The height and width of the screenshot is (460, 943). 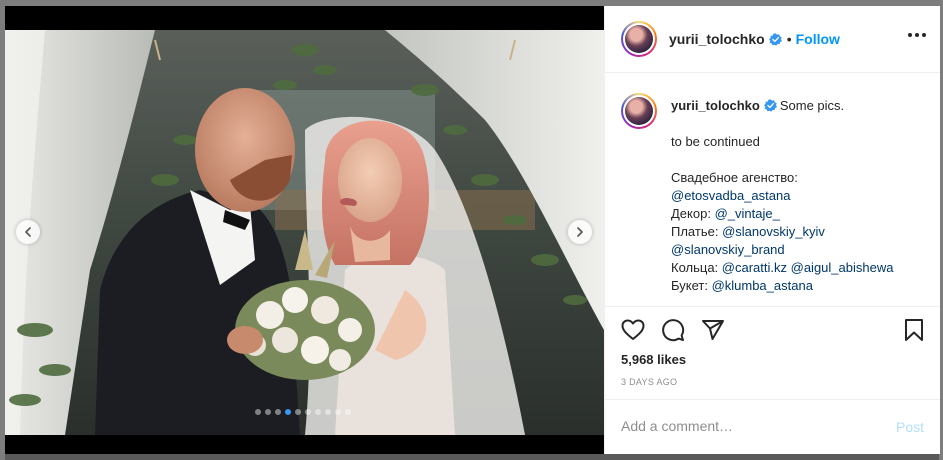 I want to click on caption-dress-label: Платье:, so click(x=697, y=231).